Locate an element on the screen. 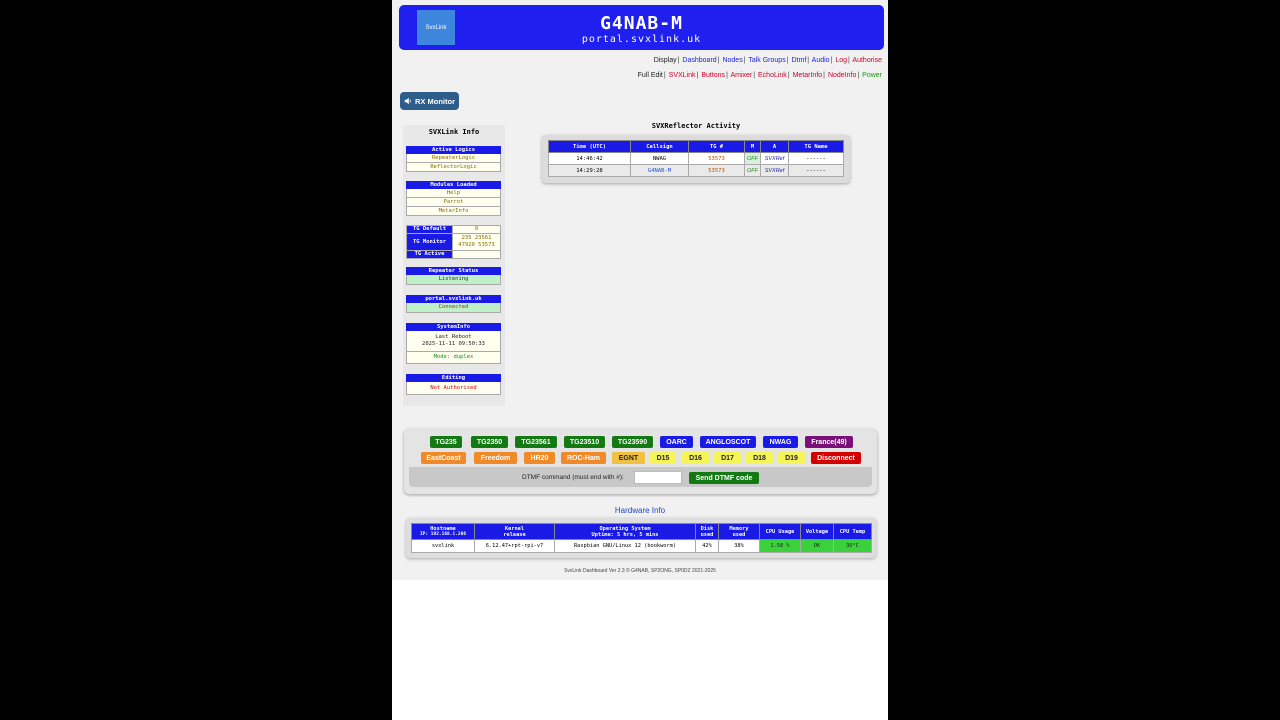  col-tg: TG # is located at coordinates (716, 146).